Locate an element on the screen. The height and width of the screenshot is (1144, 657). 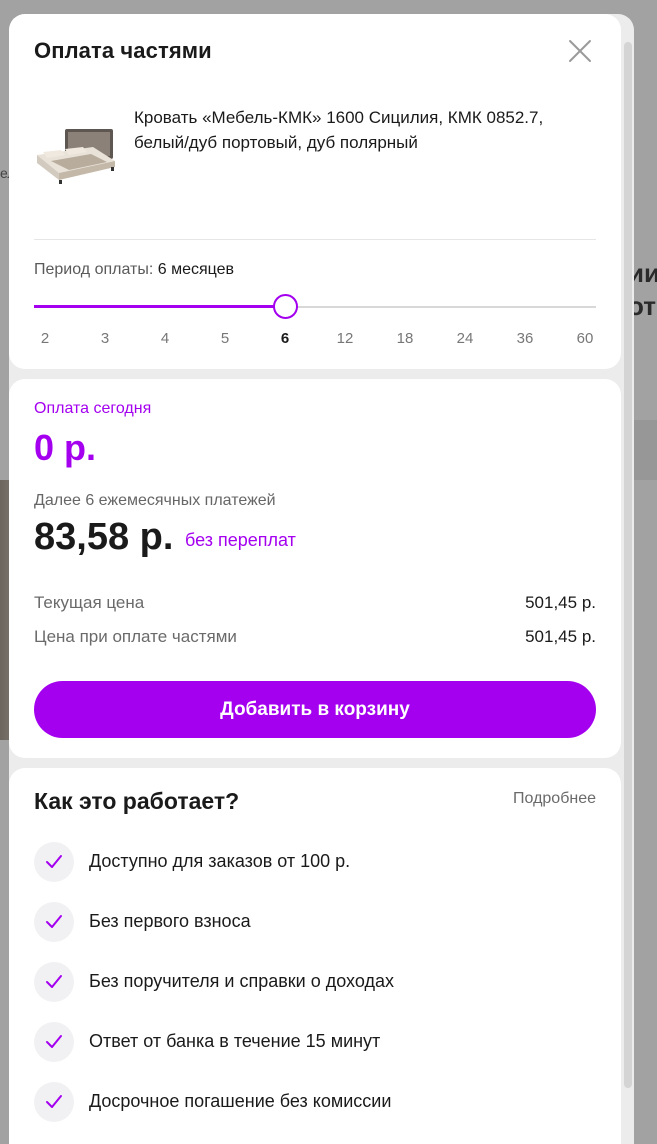
how-it-works-title: Как это работает? is located at coordinates (137, 801).